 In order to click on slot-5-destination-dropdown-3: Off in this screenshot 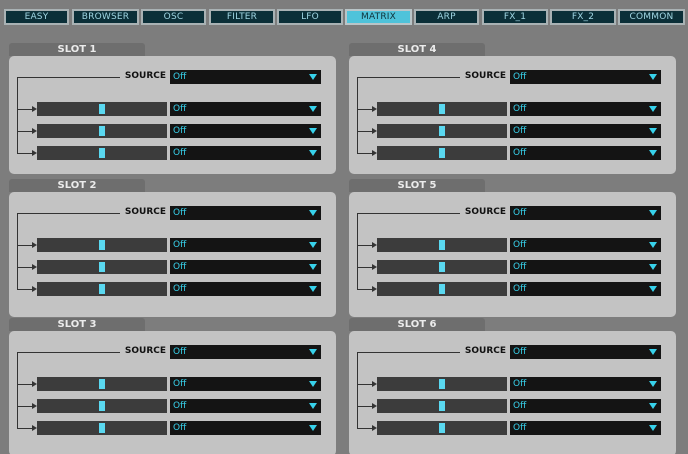, I will do `click(585, 289)`.